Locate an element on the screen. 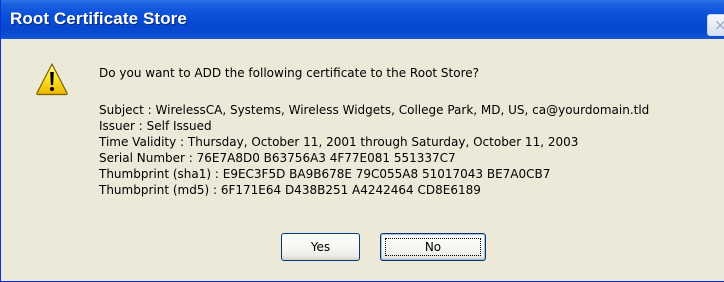  no-button: No is located at coordinates (433, 247).